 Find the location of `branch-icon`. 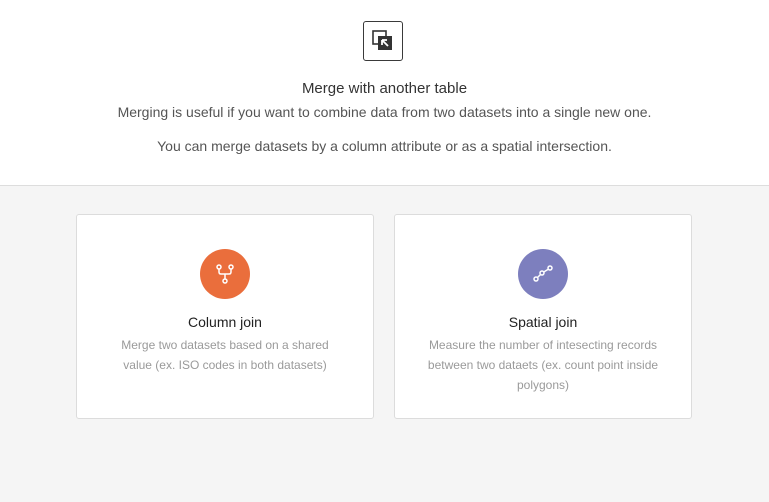

branch-icon is located at coordinates (225, 274).